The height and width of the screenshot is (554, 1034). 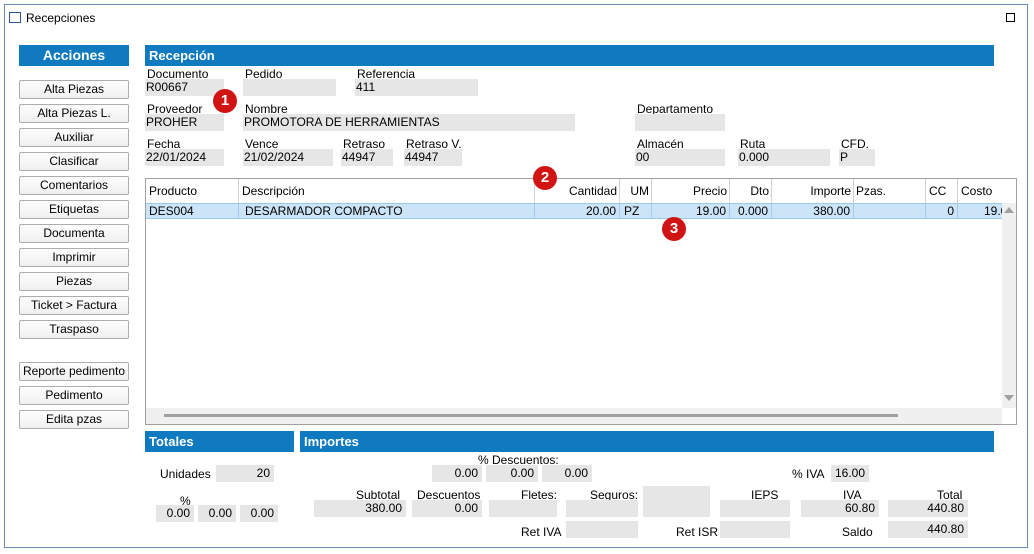 I want to click on seguros-field, so click(x=602, y=508).